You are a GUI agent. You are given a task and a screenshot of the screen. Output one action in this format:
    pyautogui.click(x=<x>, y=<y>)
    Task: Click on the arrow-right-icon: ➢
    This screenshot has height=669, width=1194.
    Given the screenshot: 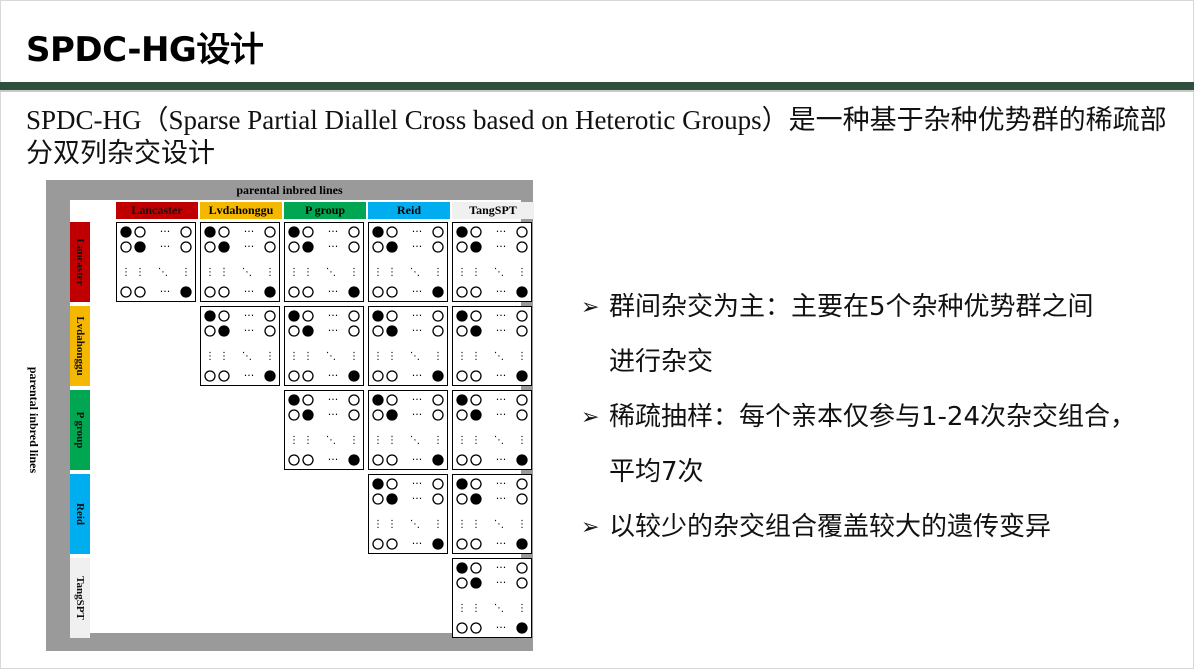 What is the action you would take?
    pyautogui.click(x=590, y=307)
    